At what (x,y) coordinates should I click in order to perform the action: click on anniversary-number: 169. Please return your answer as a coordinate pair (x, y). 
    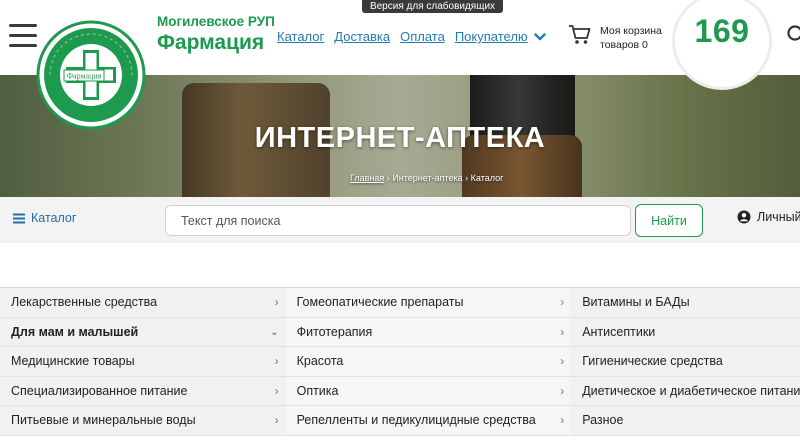
    Looking at the image, I should click on (722, 31).